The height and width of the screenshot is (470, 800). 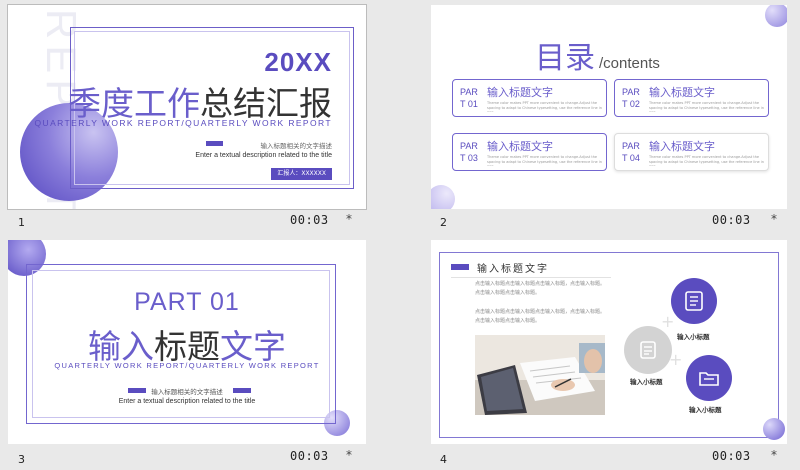 What do you see at coordinates (565, 58) in the screenshot?
I see `contents-title-cn: 目录` at bounding box center [565, 58].